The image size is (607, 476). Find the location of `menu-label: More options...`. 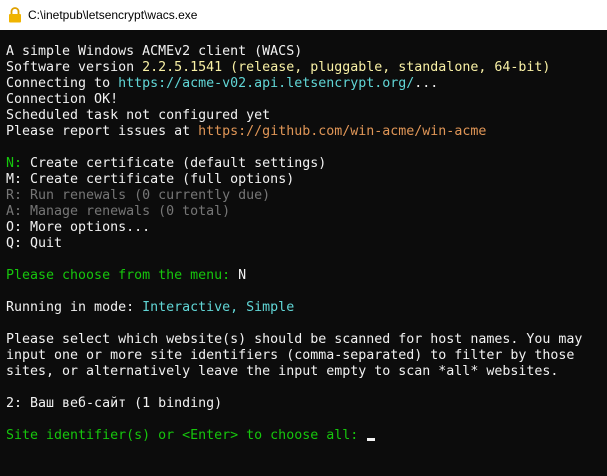

menu-label: More options... is located at coordinates (86, 227).